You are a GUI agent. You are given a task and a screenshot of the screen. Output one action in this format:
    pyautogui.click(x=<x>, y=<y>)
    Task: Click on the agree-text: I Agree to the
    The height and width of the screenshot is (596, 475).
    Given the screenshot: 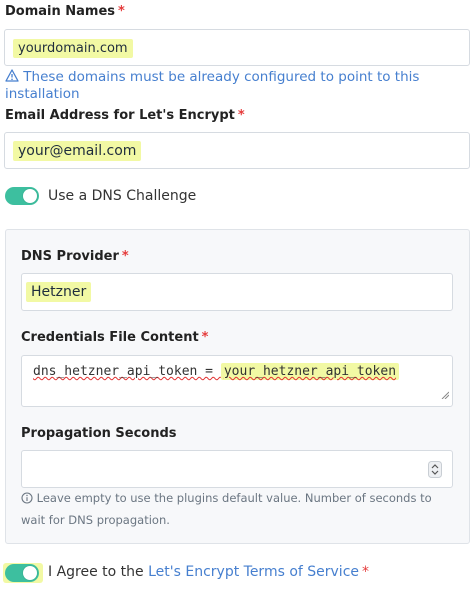 What is the action you would take?
    pyautogui.click(x=96, y=572)
    